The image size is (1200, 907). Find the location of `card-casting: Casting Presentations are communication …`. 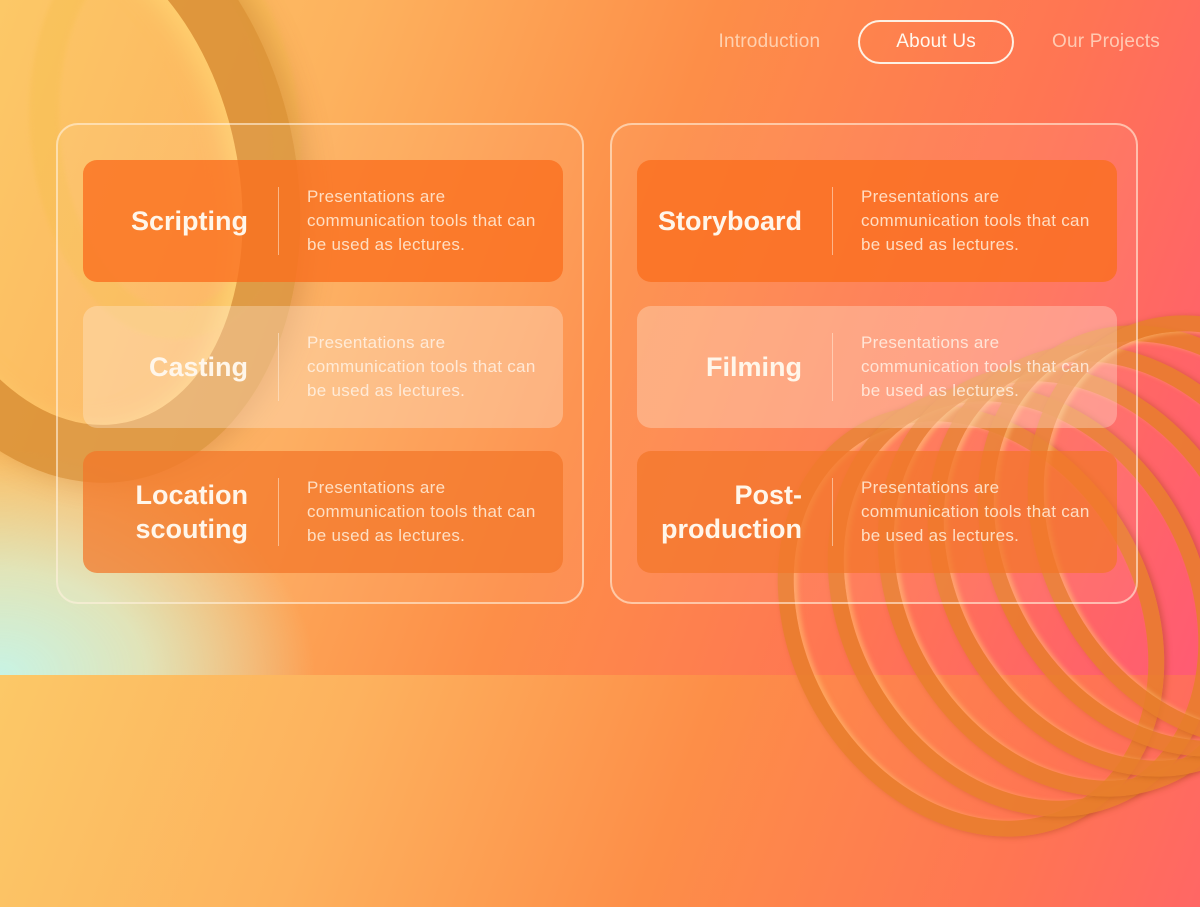

card-casting: Casting Presentations are communication … is located at coordinates (323, 367).